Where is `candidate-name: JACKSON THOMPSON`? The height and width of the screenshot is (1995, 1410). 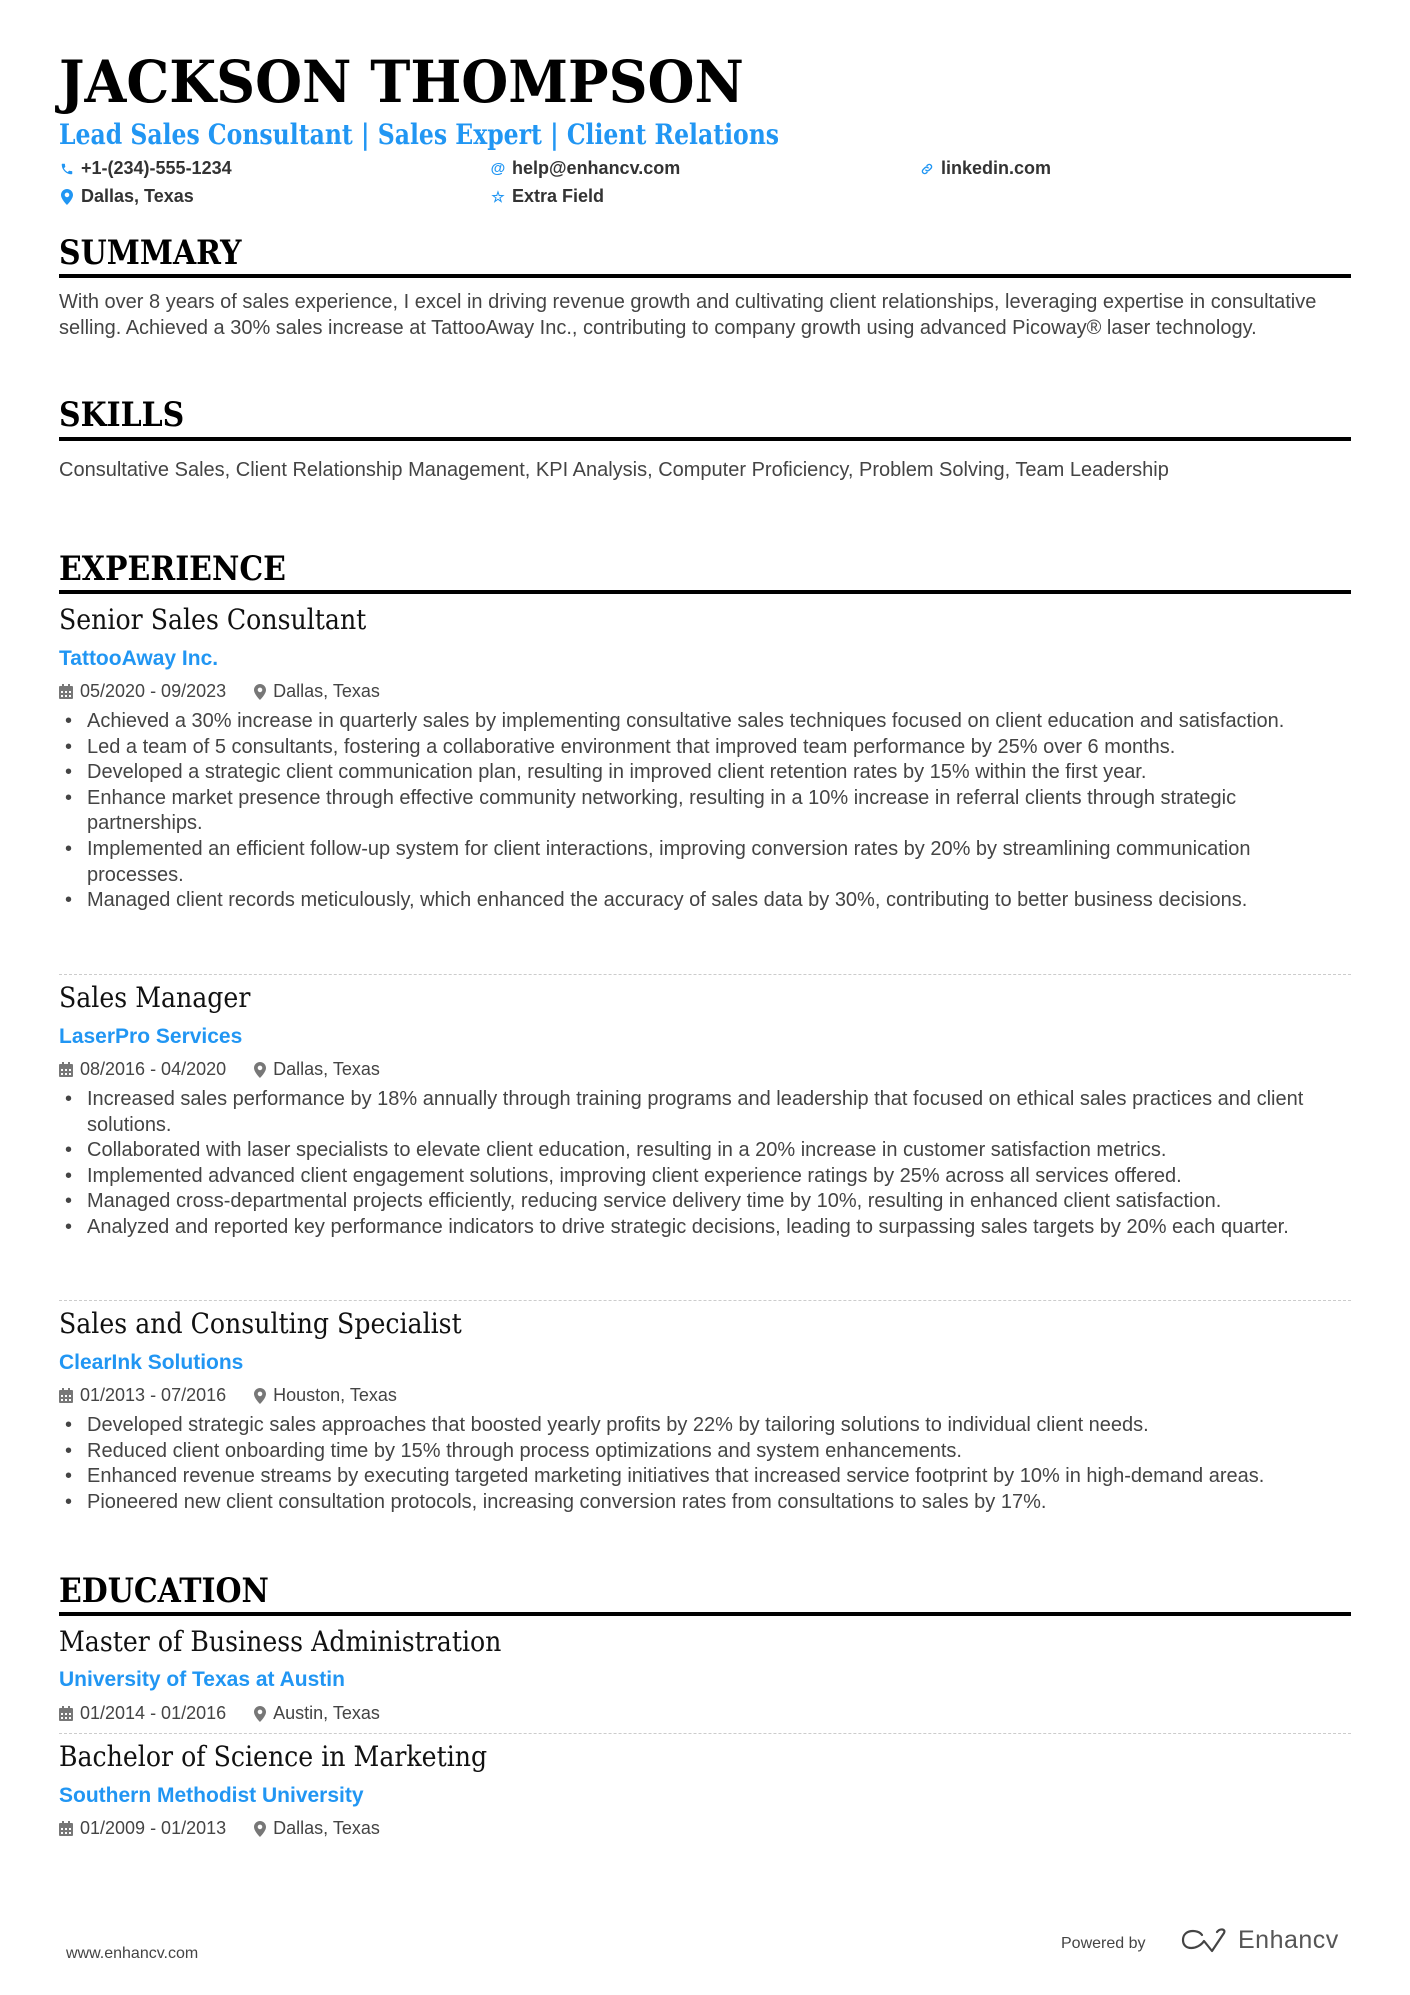
candidate-name: JACKSON THOMPSON is located at coordinates (401, 82).